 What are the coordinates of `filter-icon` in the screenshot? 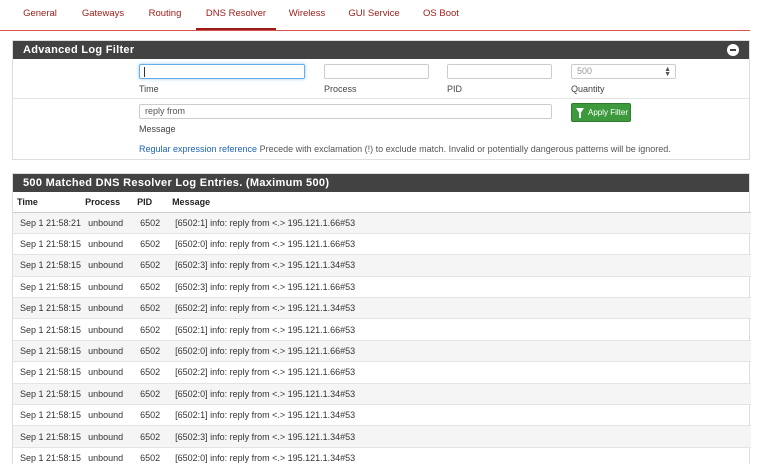 It's located at (580, 113).